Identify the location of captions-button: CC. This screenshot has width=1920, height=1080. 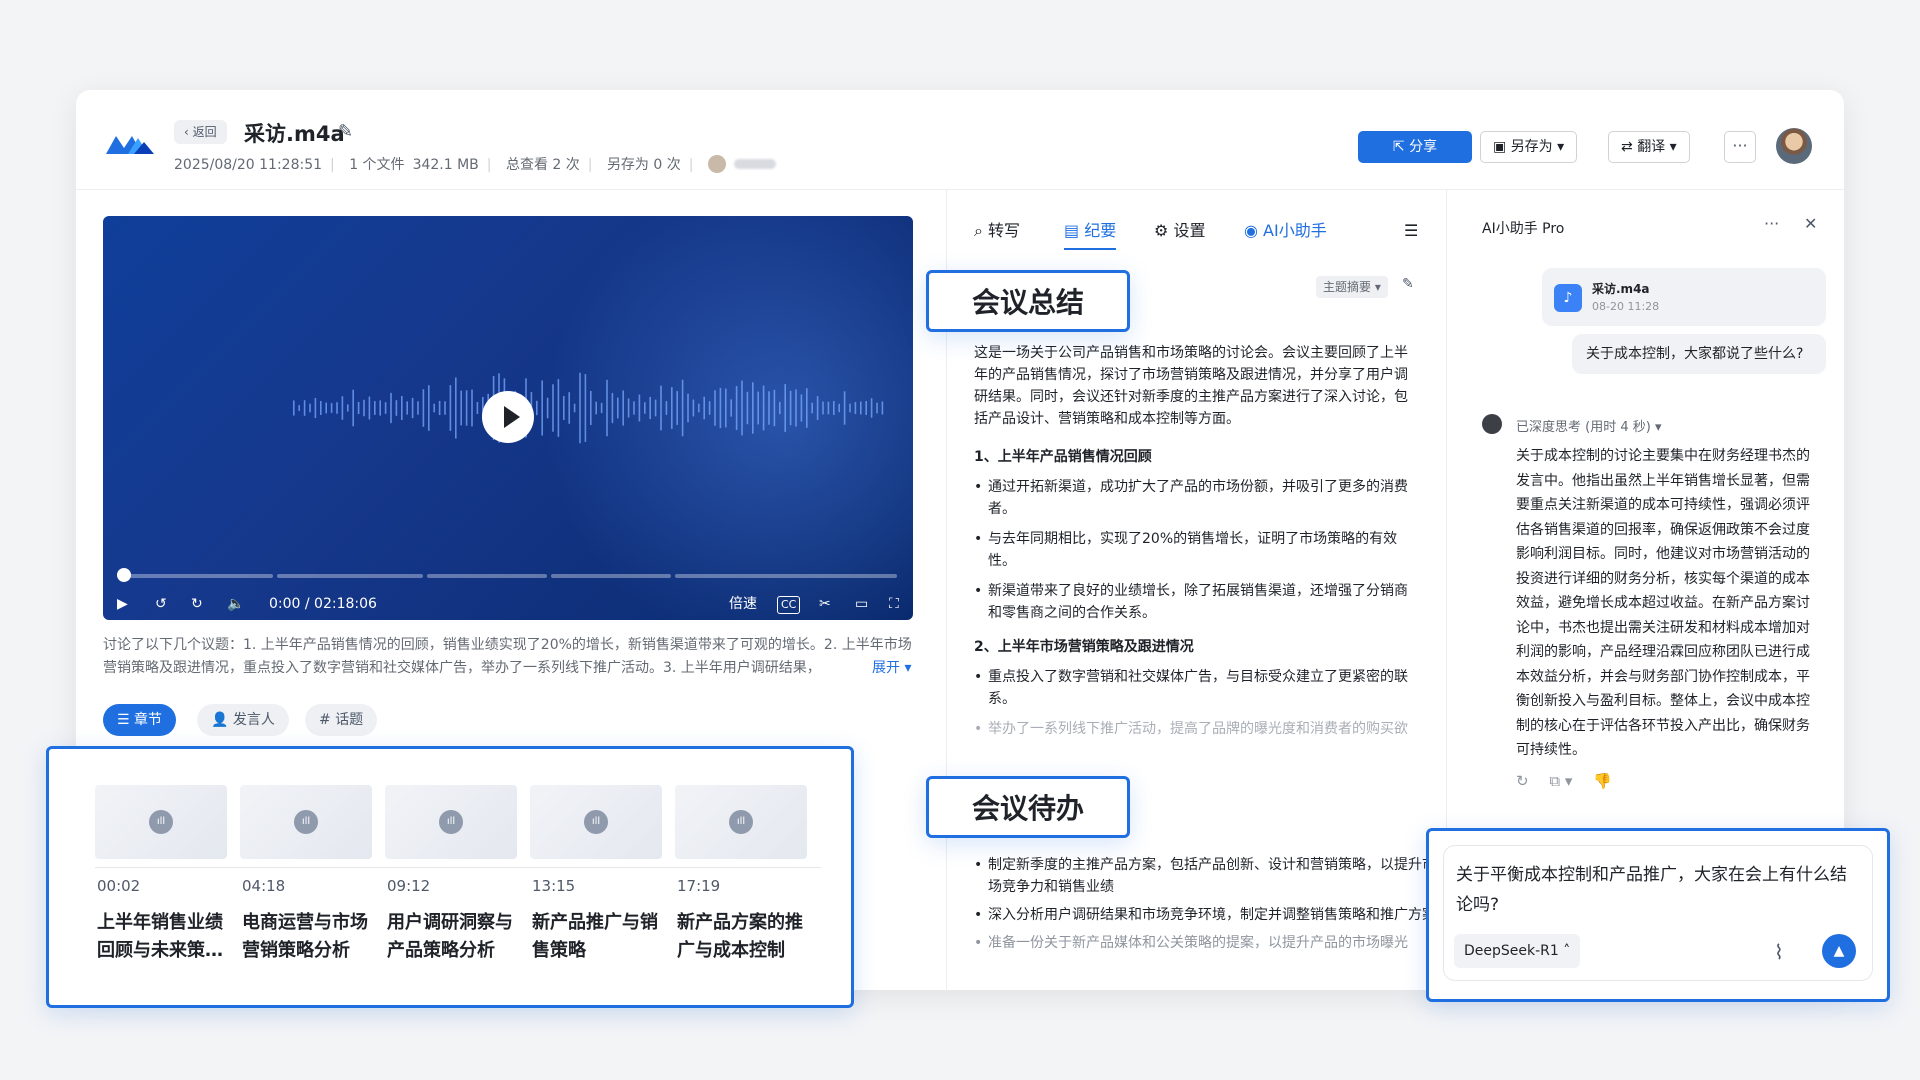
(789, 605).